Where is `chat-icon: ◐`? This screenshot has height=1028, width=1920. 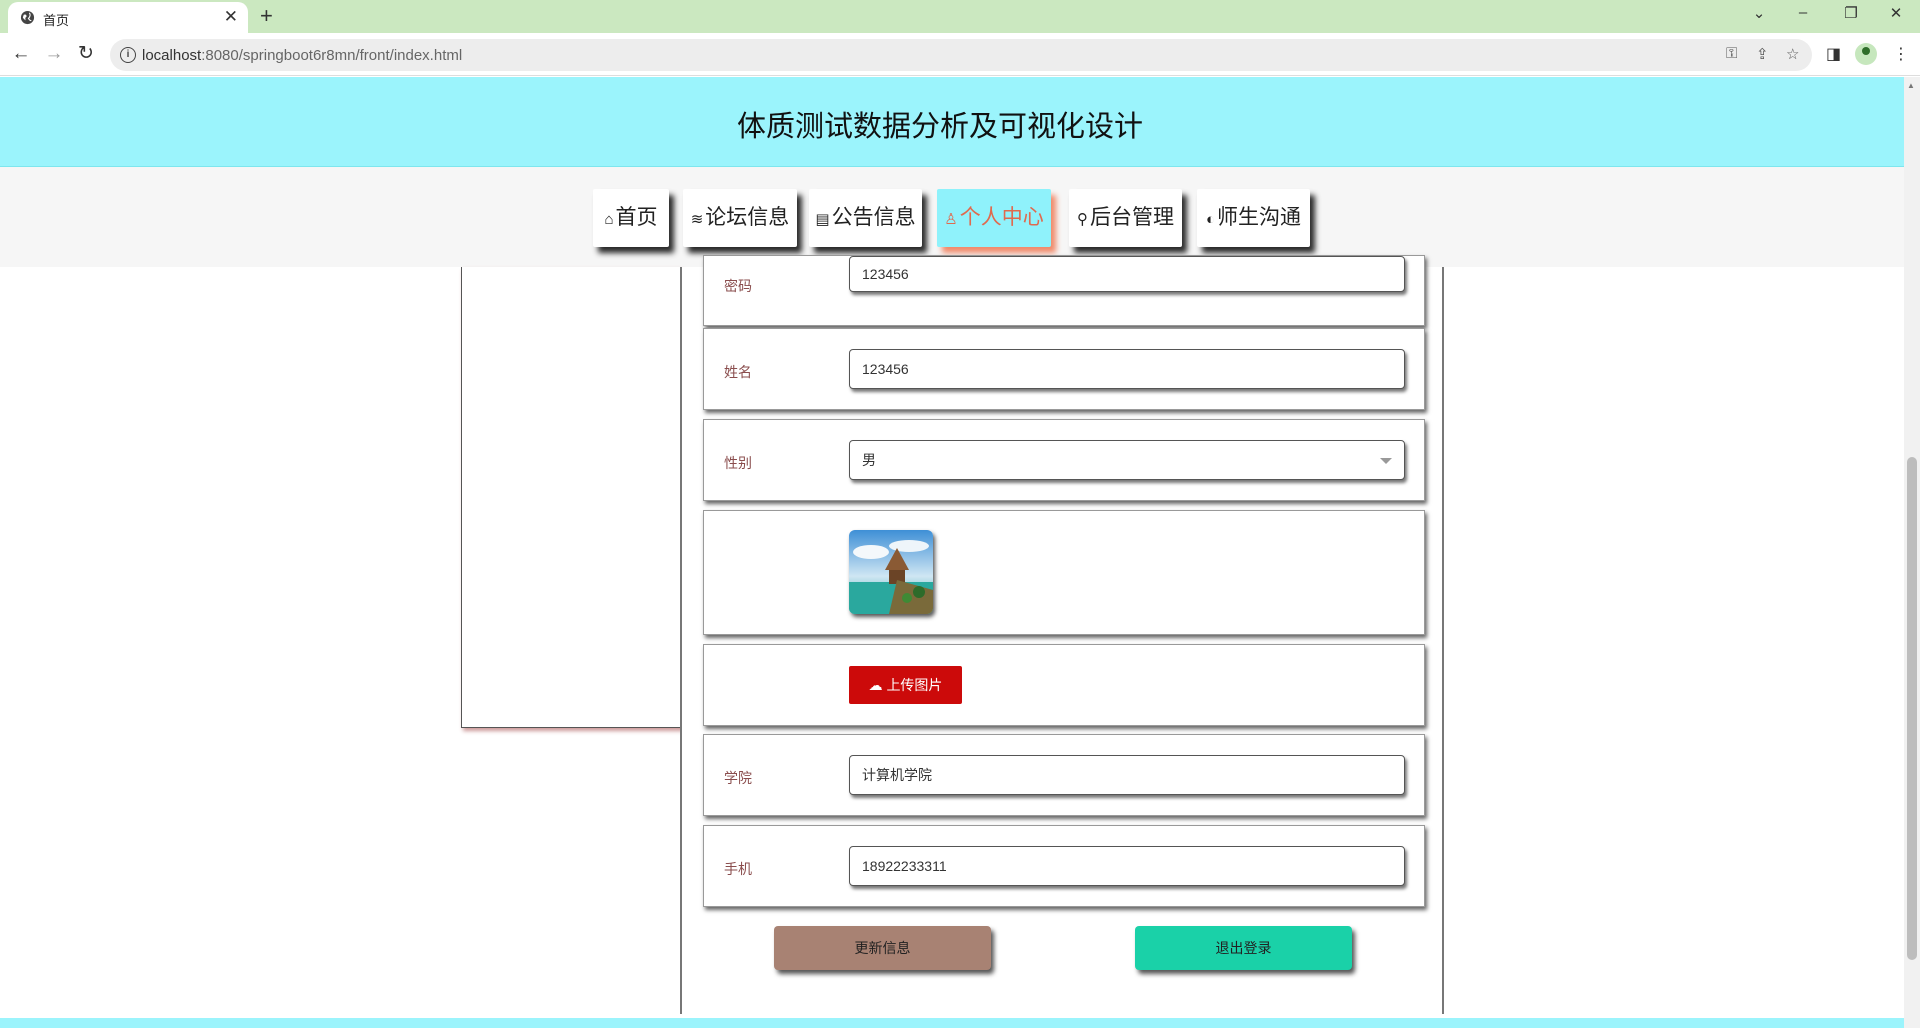 chat-icon: ◐ is located at coordinates (1210, 219).